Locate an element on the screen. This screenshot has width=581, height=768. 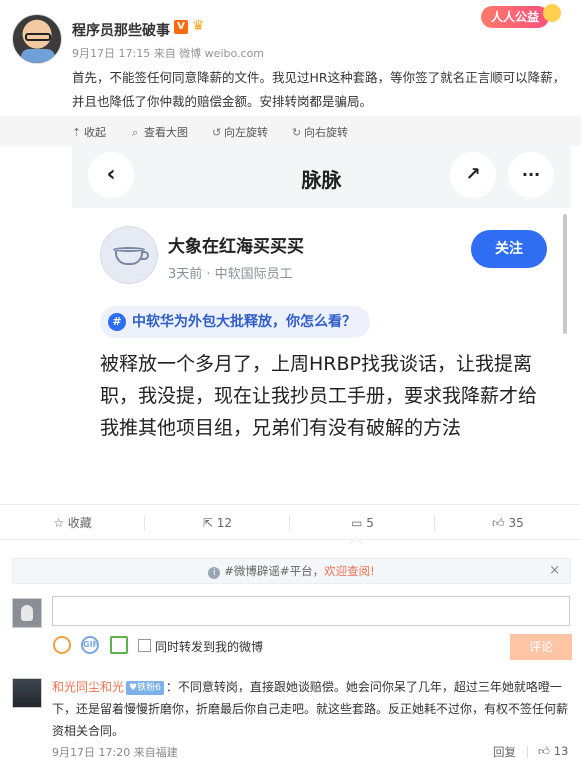
emoji-icon is located at coordinates (62, 645).